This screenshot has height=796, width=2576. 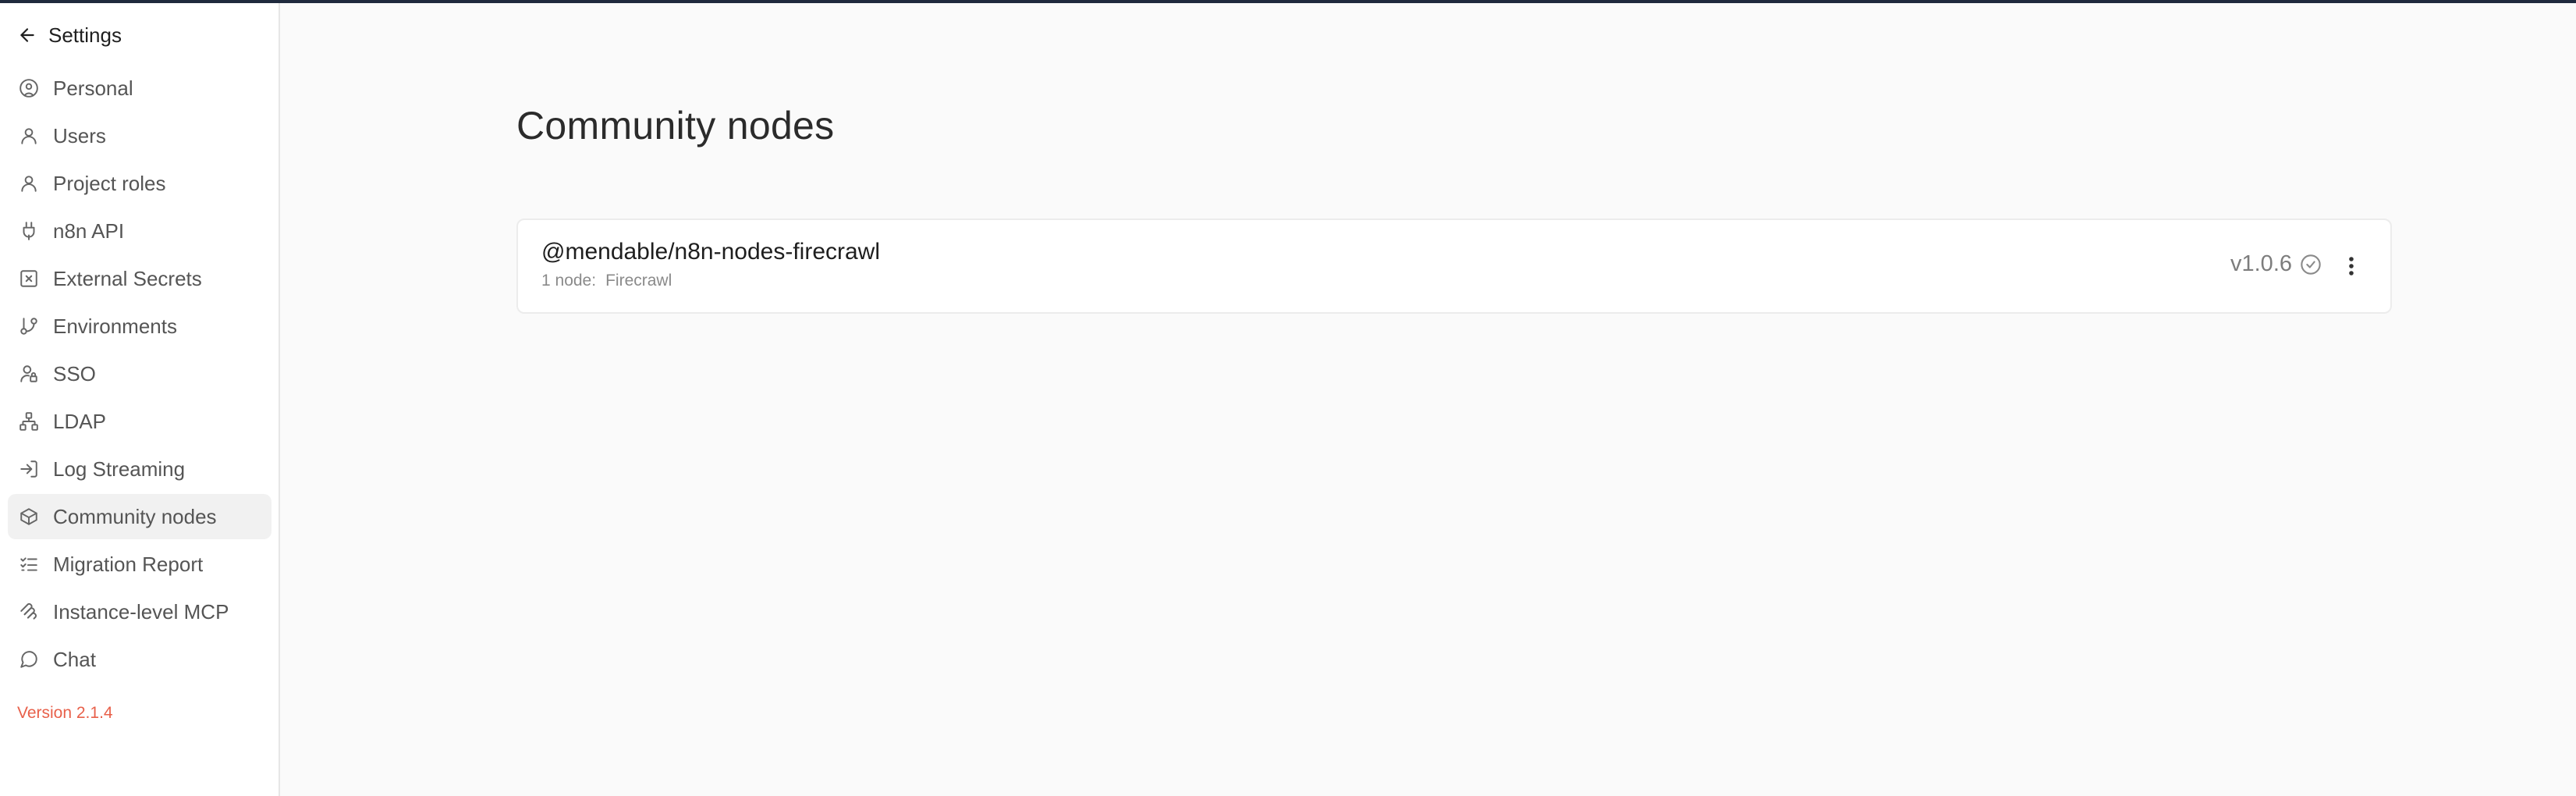 I want to click on sidebar-item-label: Chat, so click(x=74, y=659).